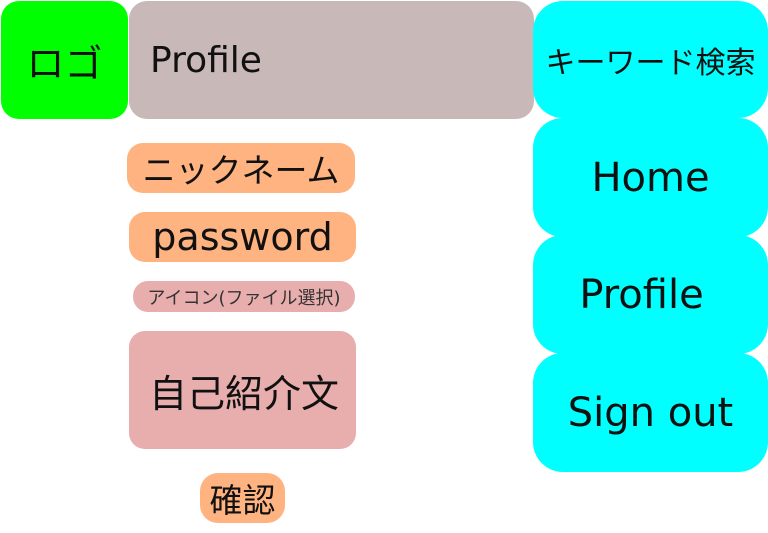 This screenshot has width=768, height=533. Describe the element at coordinates (650, 177) in the screenshot. I see `home-nav-button: Home` at that location.